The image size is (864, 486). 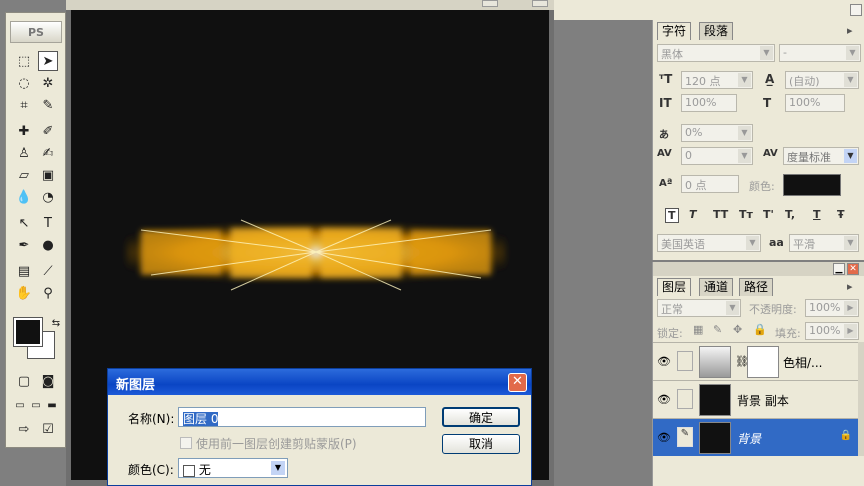 I want to click on dialog-close-icon: ✕, so click(x=517, y=382).